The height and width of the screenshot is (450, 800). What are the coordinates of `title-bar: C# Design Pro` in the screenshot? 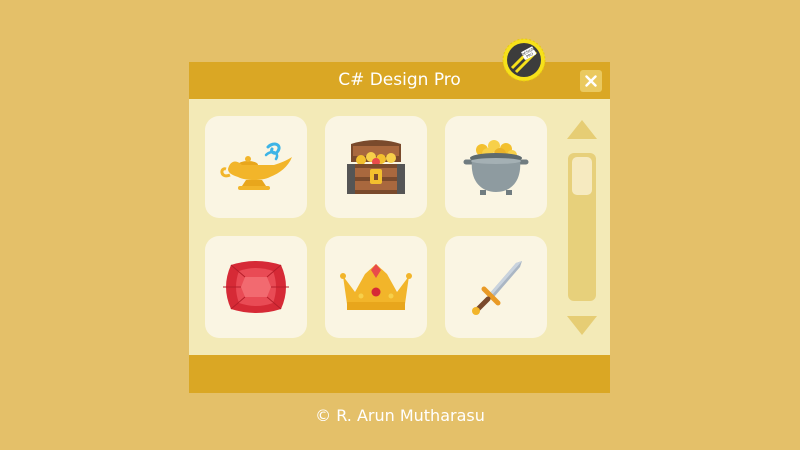 It's located at (399, 80).